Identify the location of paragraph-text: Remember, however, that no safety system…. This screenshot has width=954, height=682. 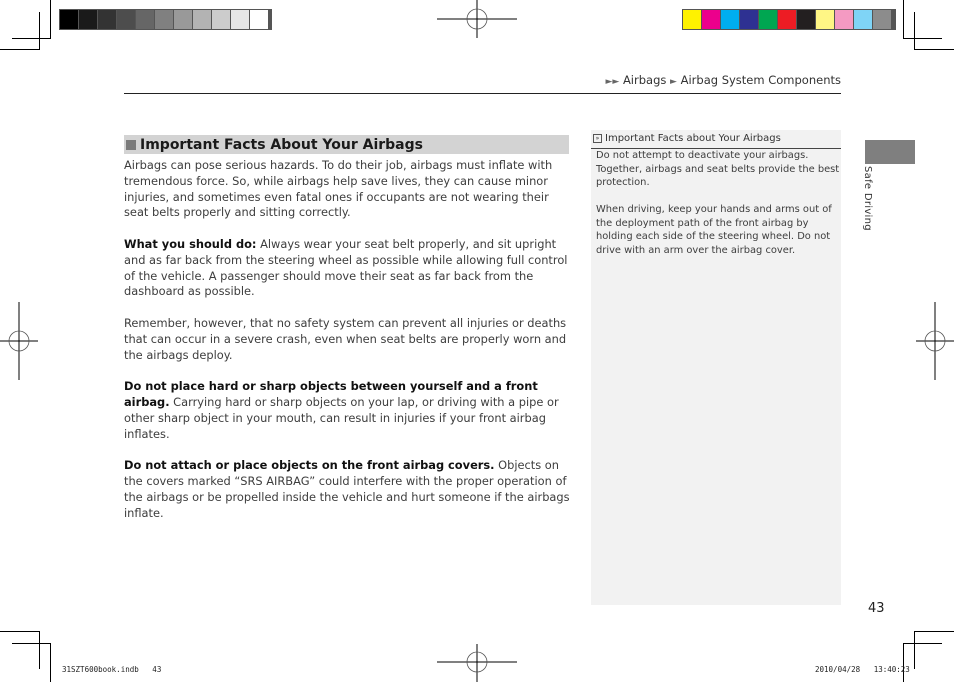
(345, 338).